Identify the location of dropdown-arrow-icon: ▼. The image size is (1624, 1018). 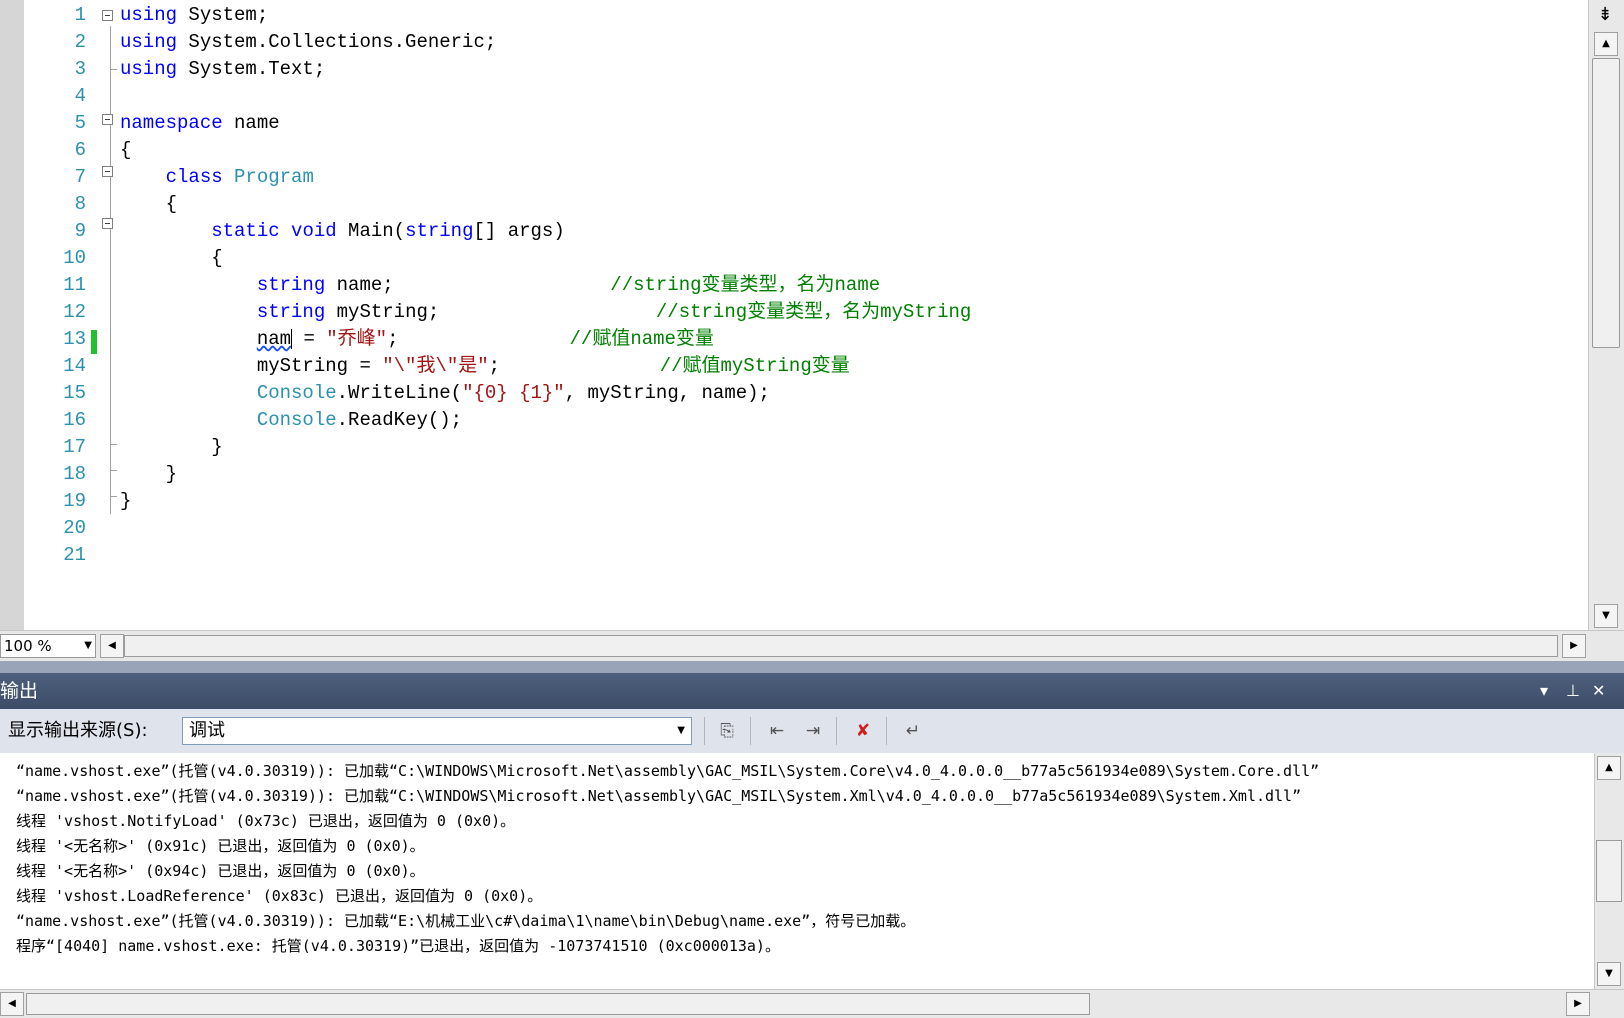
(681, 730).